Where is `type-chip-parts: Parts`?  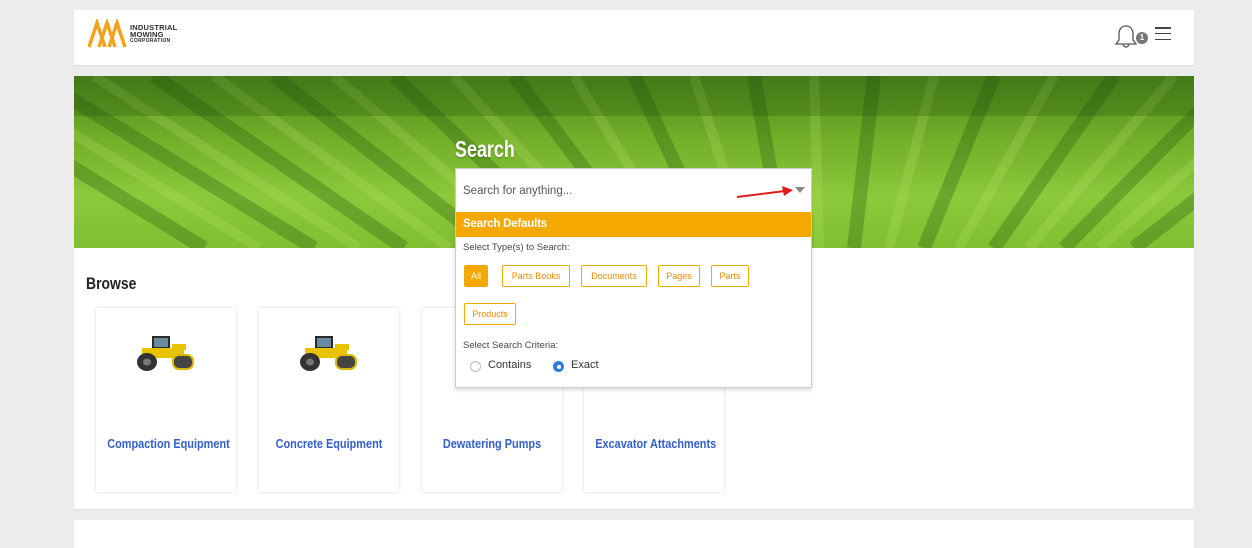
type-chip-parts: Parts is located at coordinates (730, 276).